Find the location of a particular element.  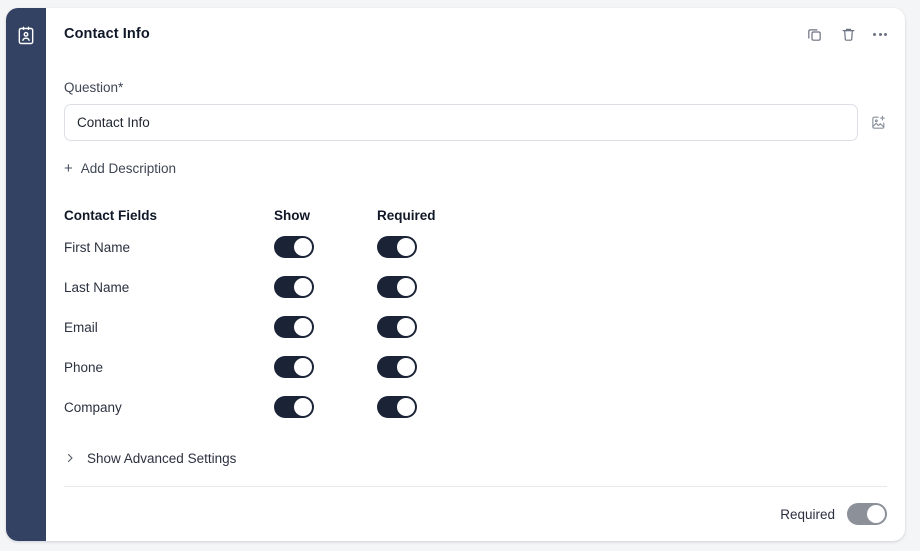

toggle-required-last-name is located at coordinates (397, 287).